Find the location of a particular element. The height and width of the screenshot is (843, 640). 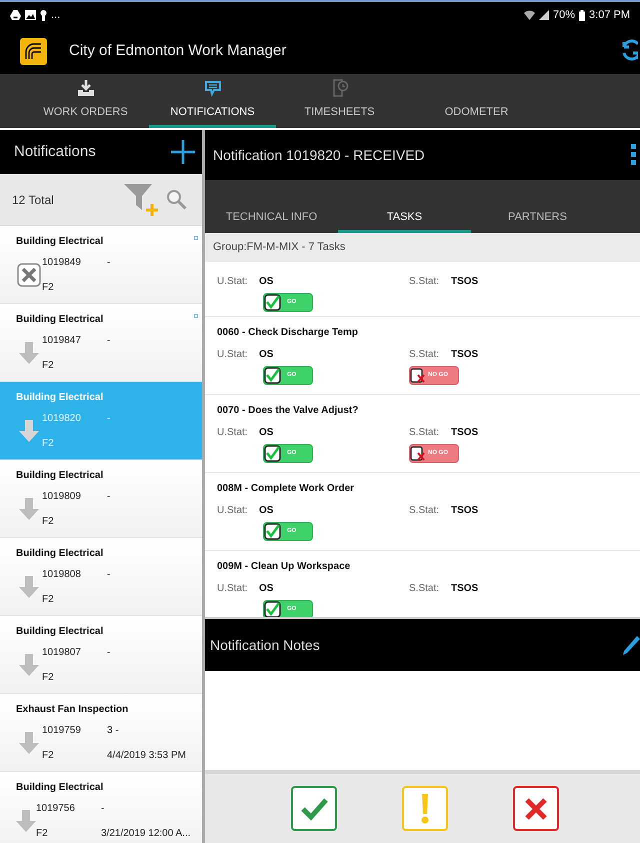

check-icon is located at coordinates (314, 808).